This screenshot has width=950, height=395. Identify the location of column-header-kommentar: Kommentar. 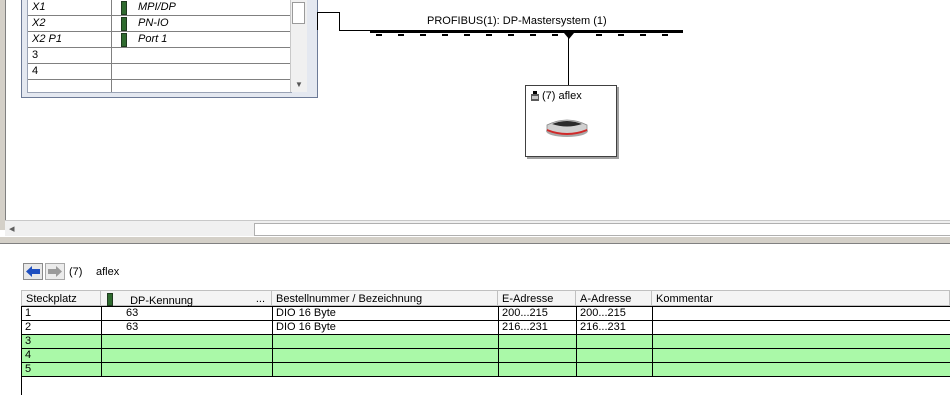
(801, 298).